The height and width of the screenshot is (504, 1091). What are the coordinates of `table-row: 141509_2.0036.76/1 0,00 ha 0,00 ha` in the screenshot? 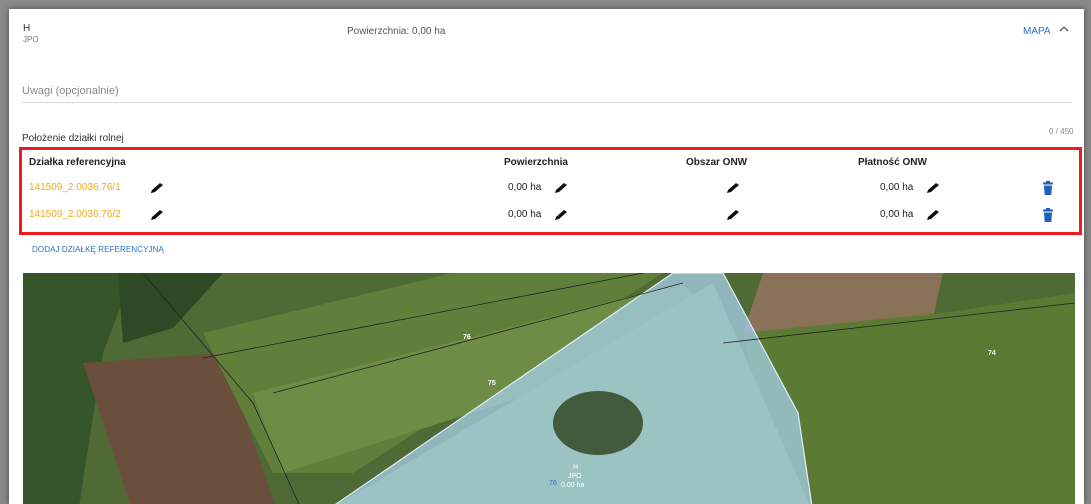 It's located at (550, 189).